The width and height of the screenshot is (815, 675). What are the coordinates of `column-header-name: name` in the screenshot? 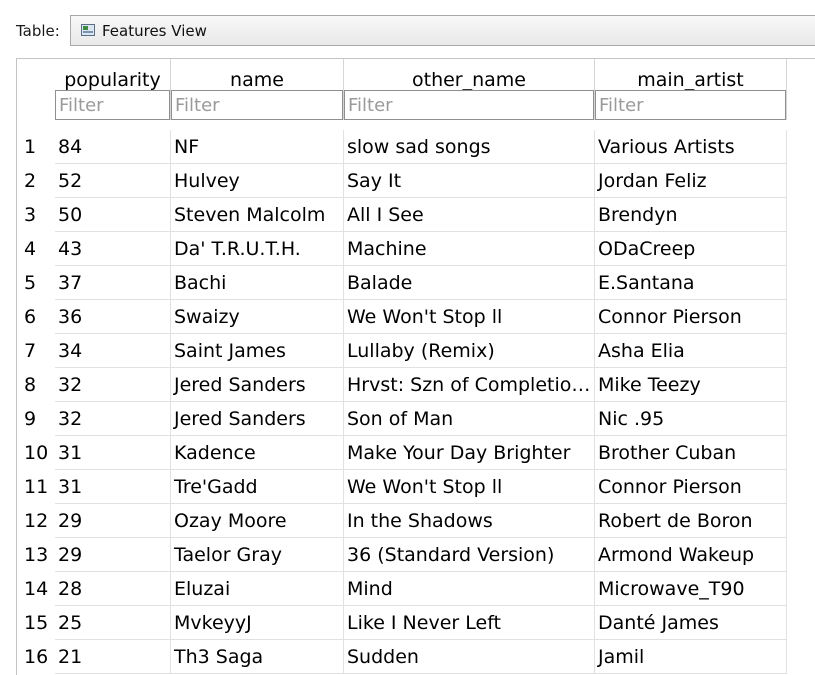 It's located at (257, 89).